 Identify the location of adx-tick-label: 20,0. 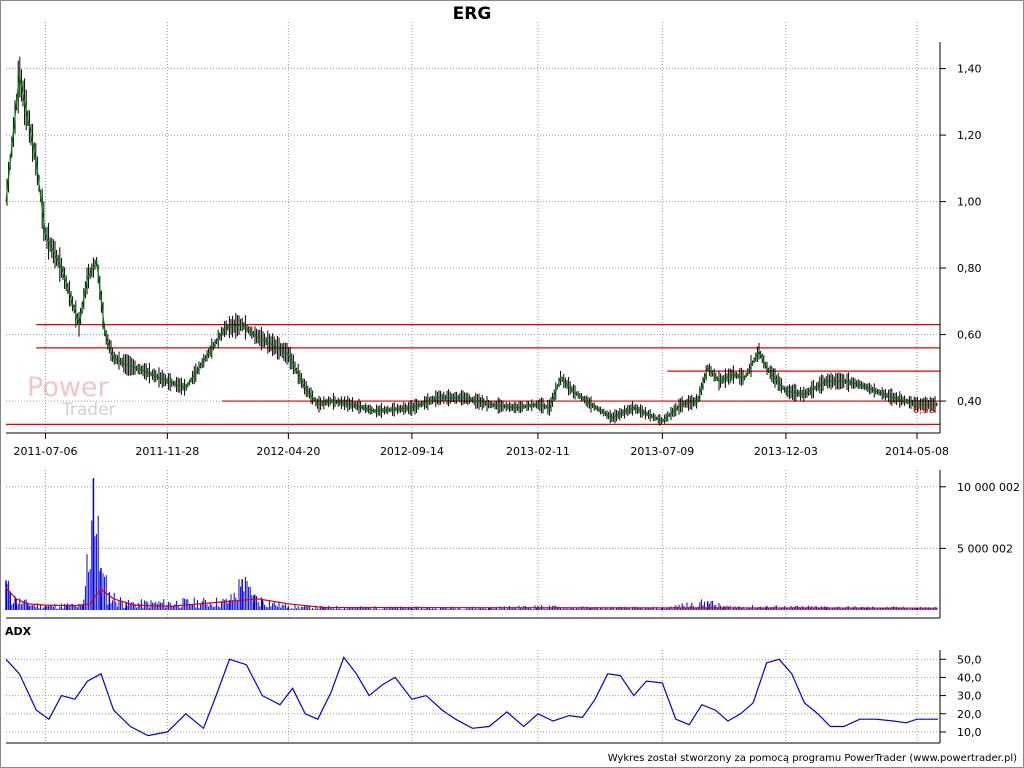
(969, 714).